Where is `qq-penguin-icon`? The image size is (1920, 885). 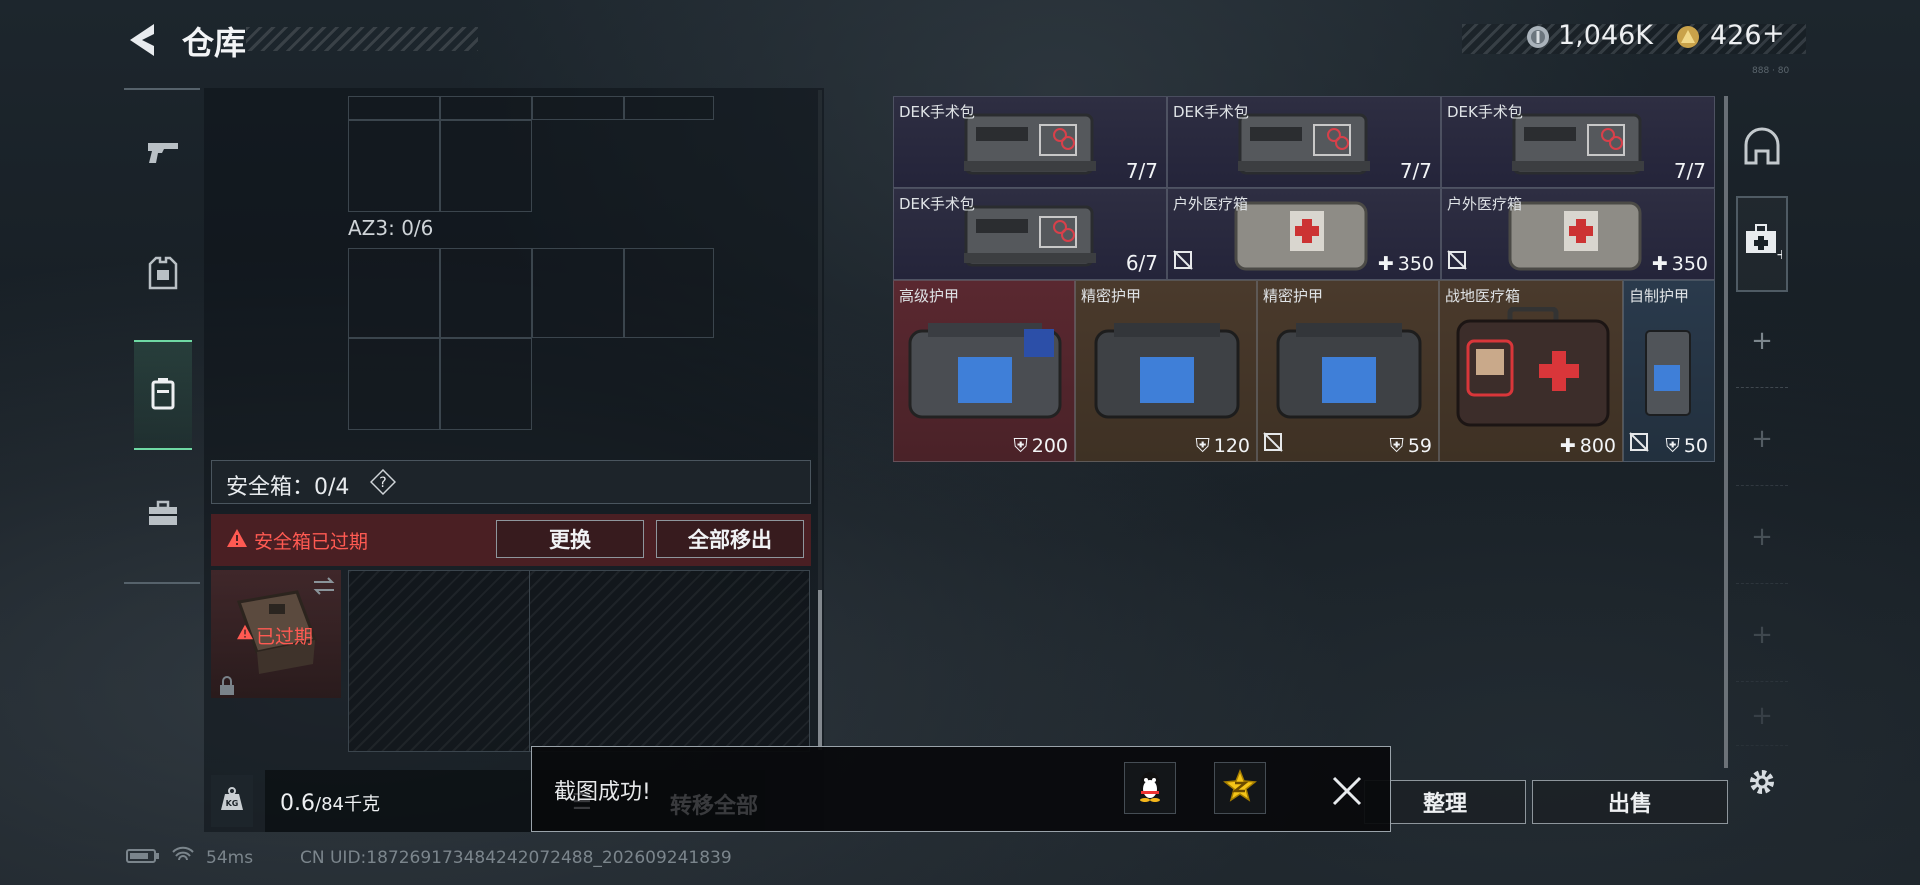
qq-penguin-icon is located at coordinates (1150, 788).